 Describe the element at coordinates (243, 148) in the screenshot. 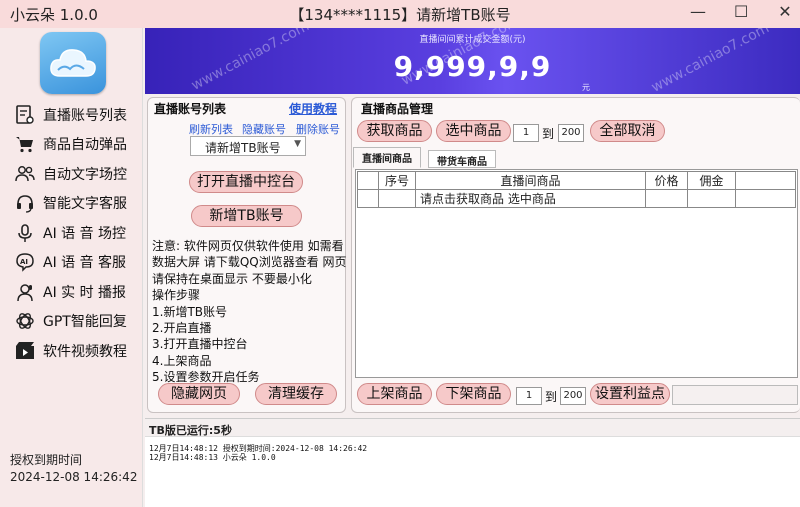

I see `account-select-value: 请新增TB账号` at that location.